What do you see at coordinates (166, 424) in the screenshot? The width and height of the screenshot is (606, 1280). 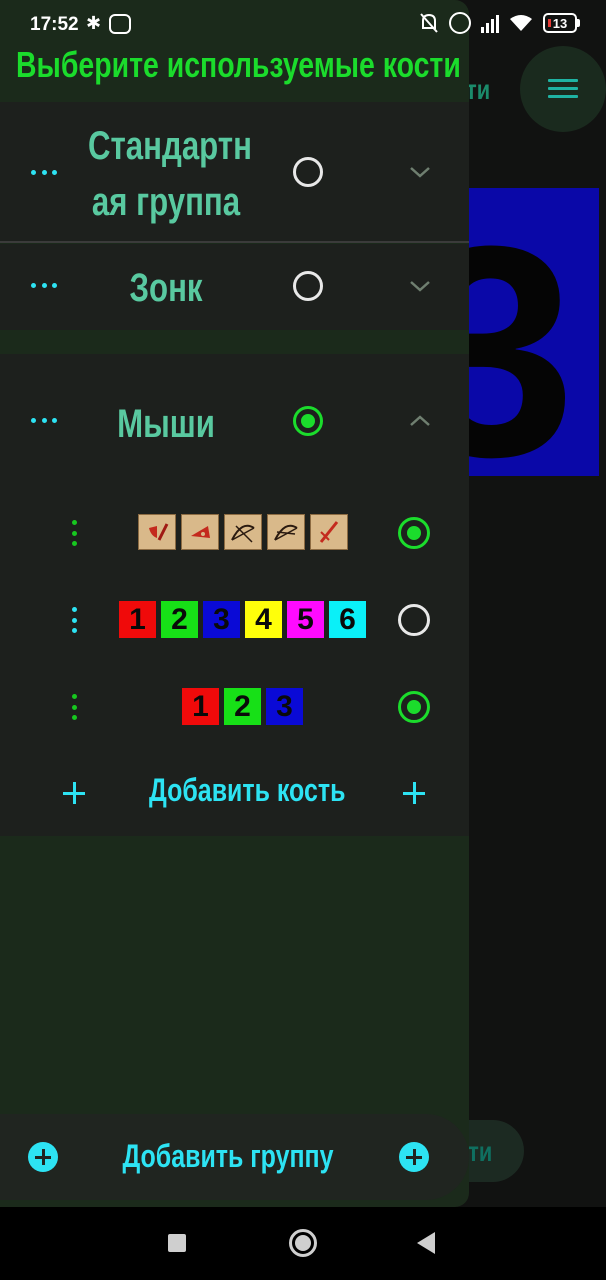 I see `group-name: Мыши` at bounding box center [166, 424].